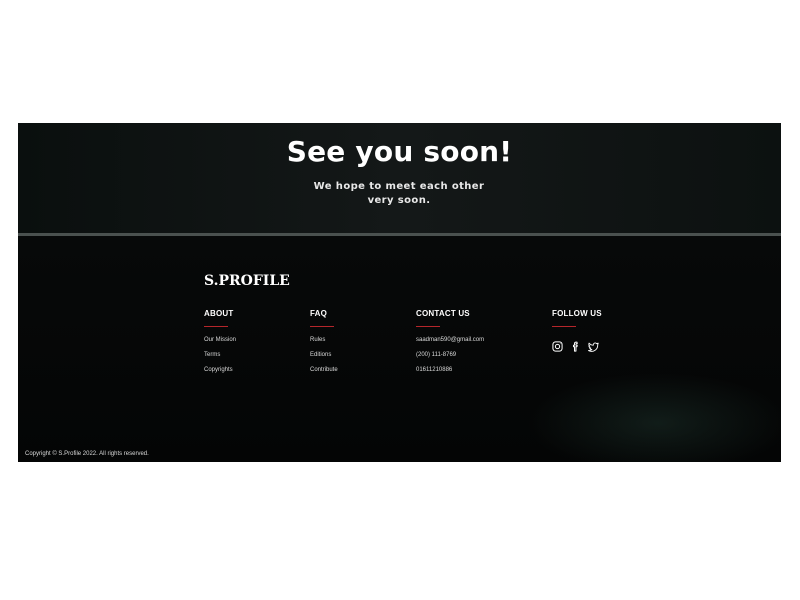 This screenshot has width=800, height=600. Describe the element at coordinates (399, 234) in the screenshot. I see `section-divider` at that location.